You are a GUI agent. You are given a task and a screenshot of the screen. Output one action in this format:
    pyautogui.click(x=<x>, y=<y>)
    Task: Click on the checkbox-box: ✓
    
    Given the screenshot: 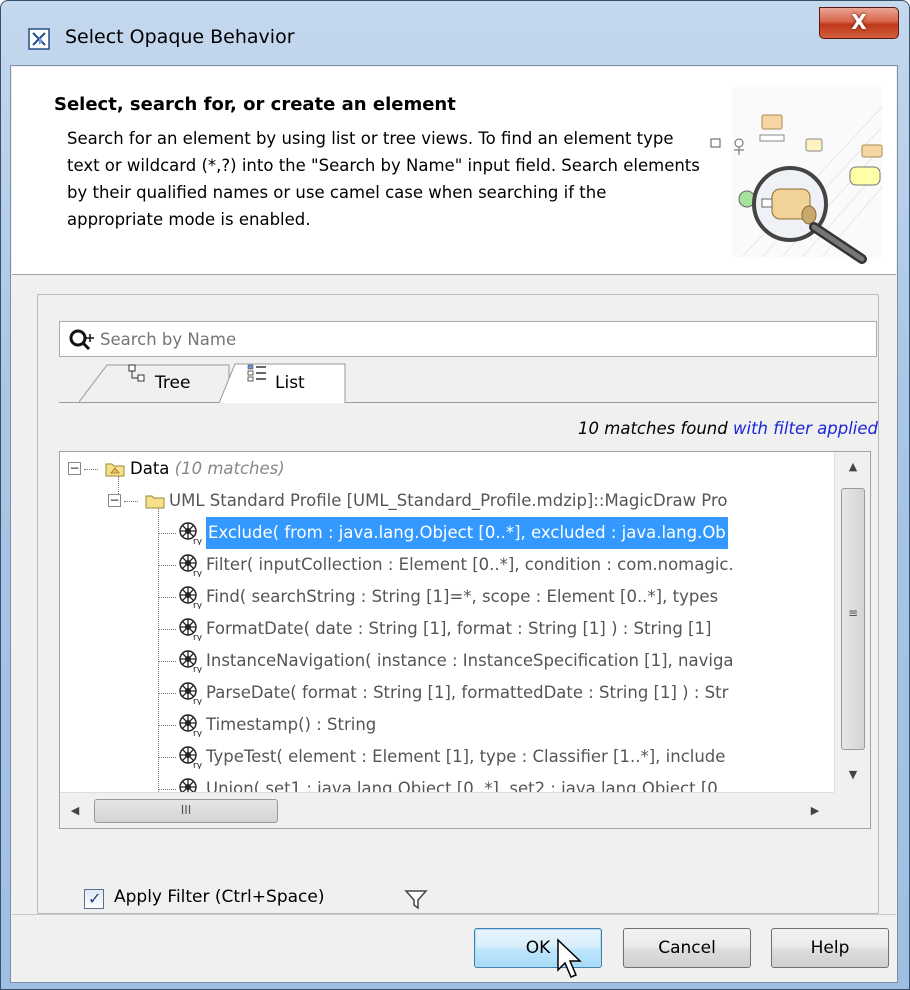 What is the action you would take?
    pyautogui.click(x=94, y=899)
    